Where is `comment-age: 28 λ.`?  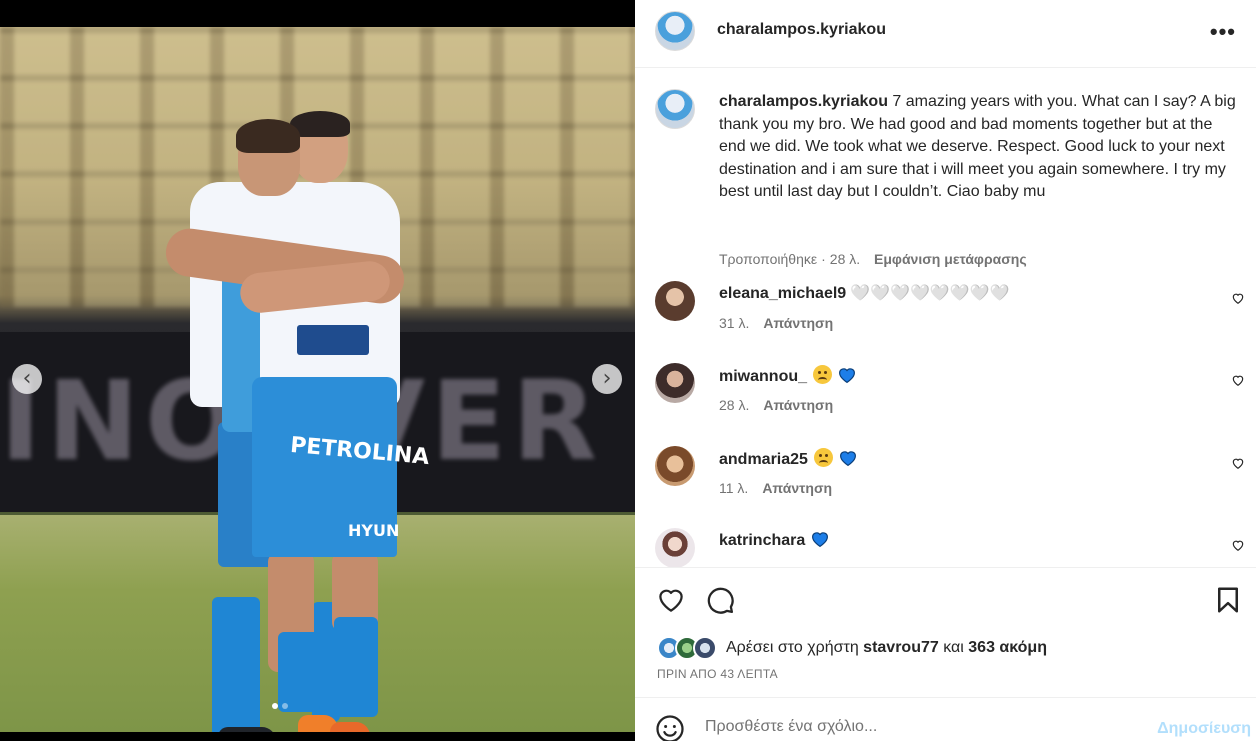
comment-age: 28 λ. is located at coordinates (734, 405).